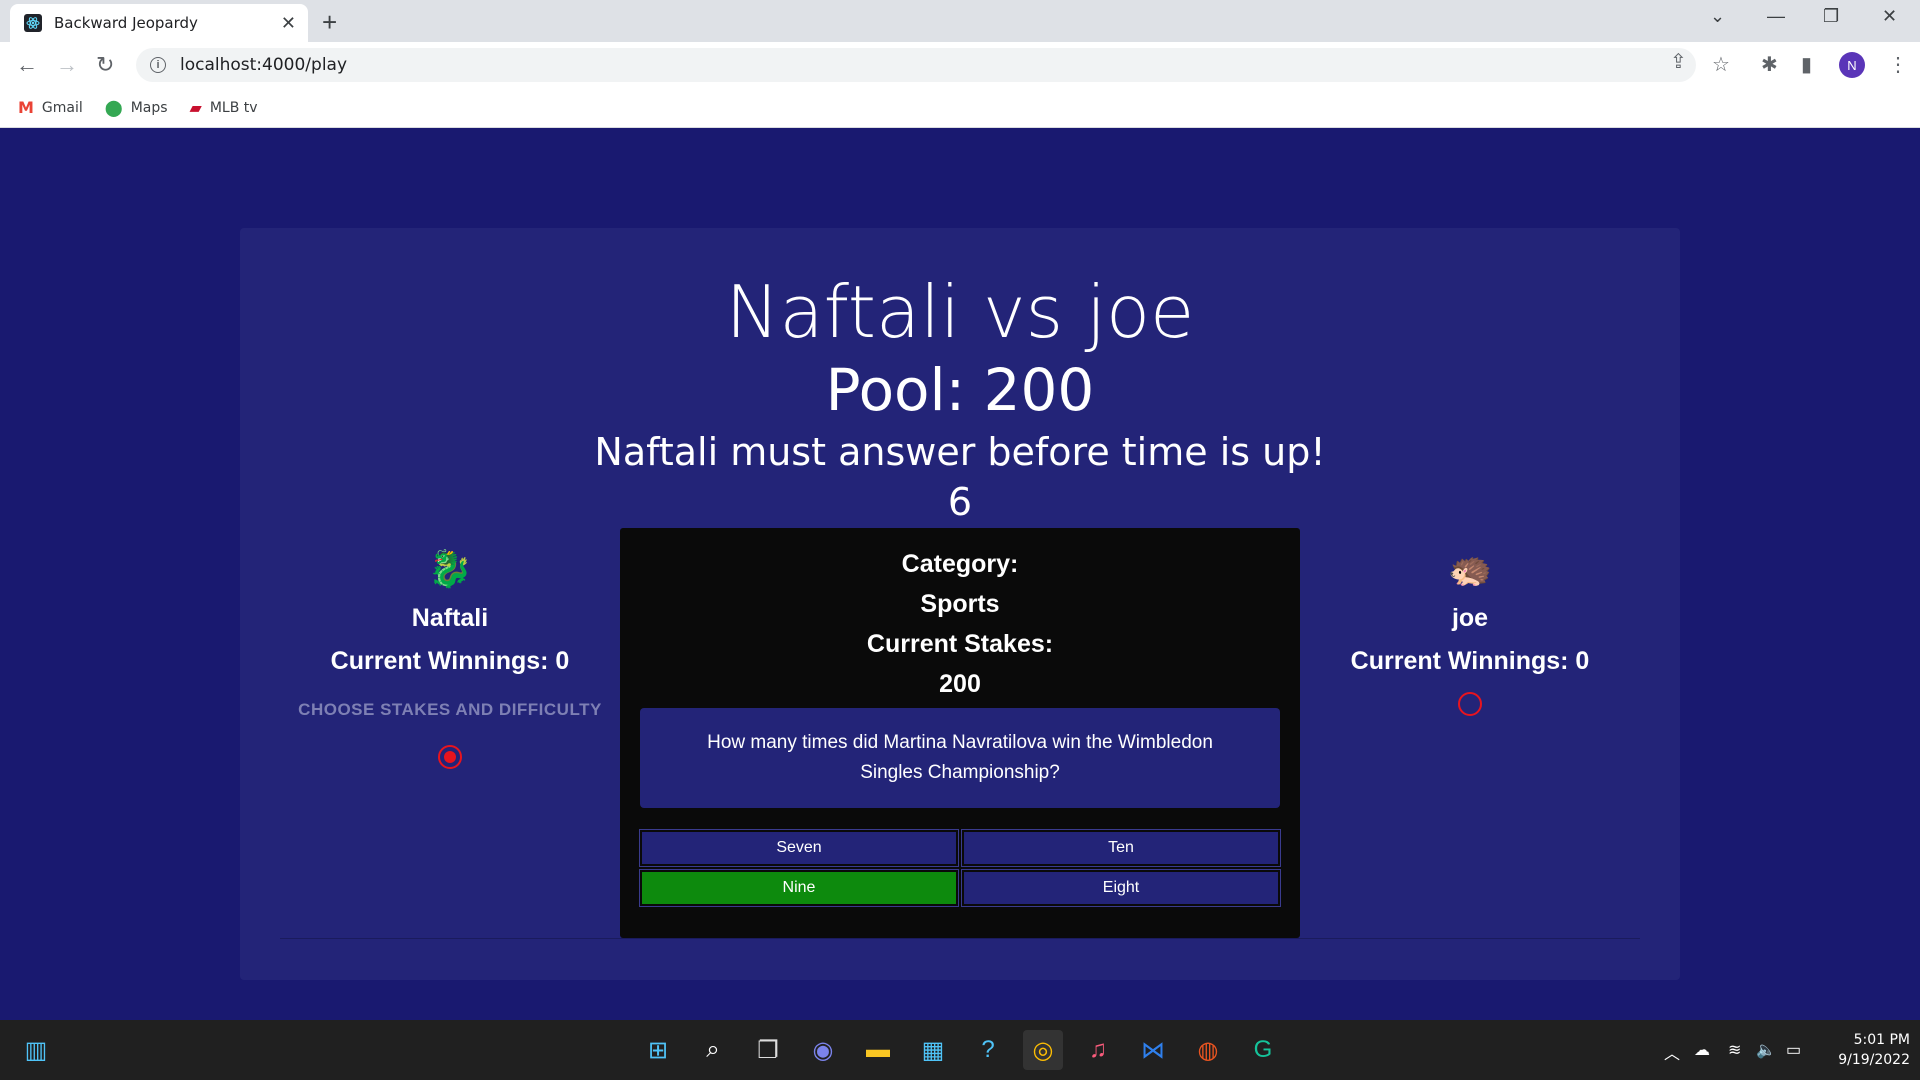  Describe the element at coordinates (960, 868) in the screenshot. I see `answer-grid: Seven Ten Nine Eight` at that location.